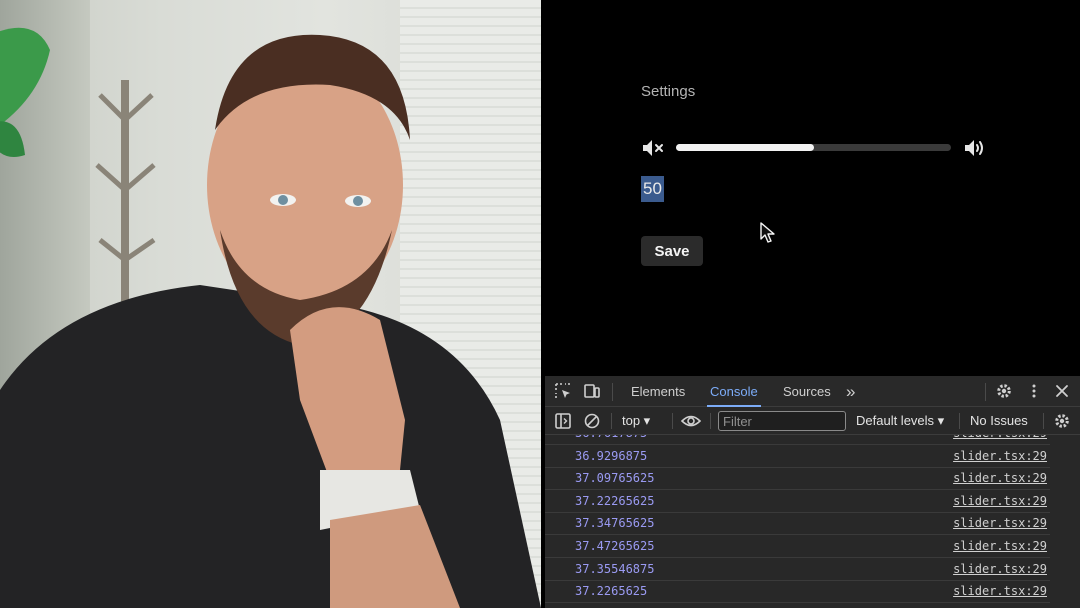 Image resolution: width=1080 pixels, height=608 pixels. What do you see at coordinates (615, 523) in the screenshot?
I see `log-value: 37.34765625` at bounding box center [615, 523].